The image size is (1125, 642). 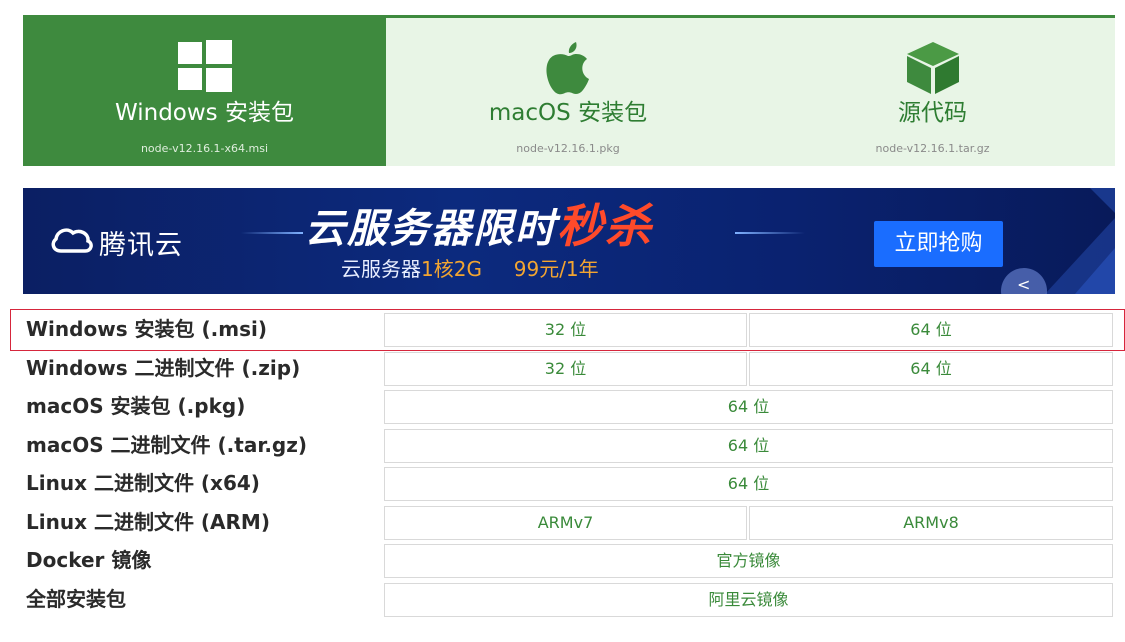 What do you see at coordinates (568, 148) in the screenshot?
I see `tab-filename: node-v12.16.1.pkg` at bounding box center [568, 148].